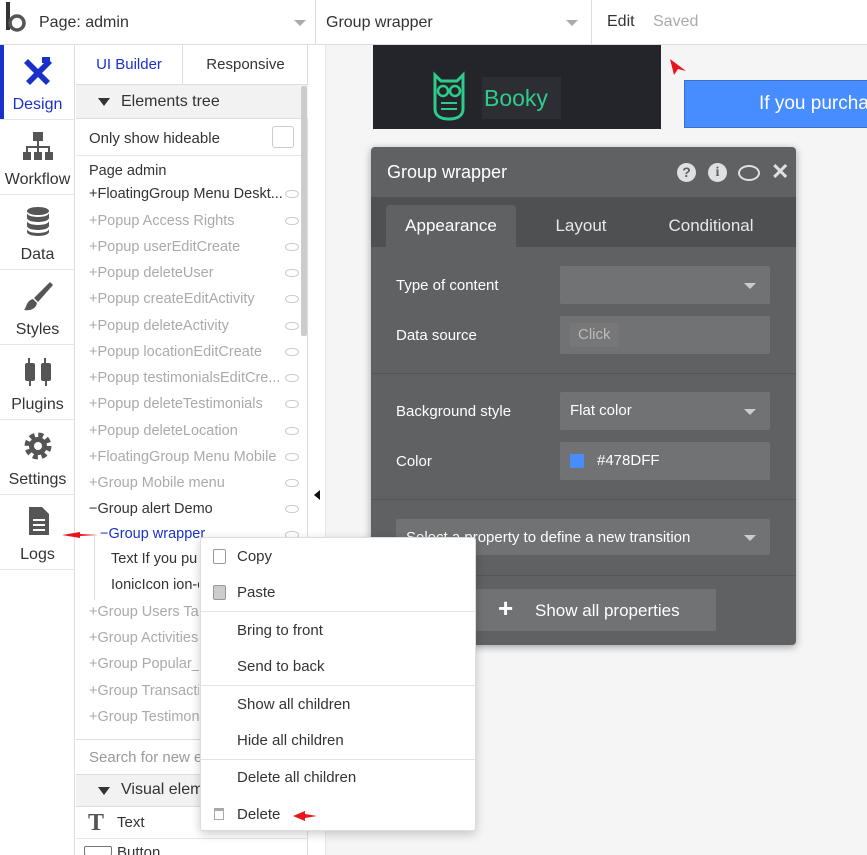  I want to click on element-select: Group wrapper, so click(454, 22).